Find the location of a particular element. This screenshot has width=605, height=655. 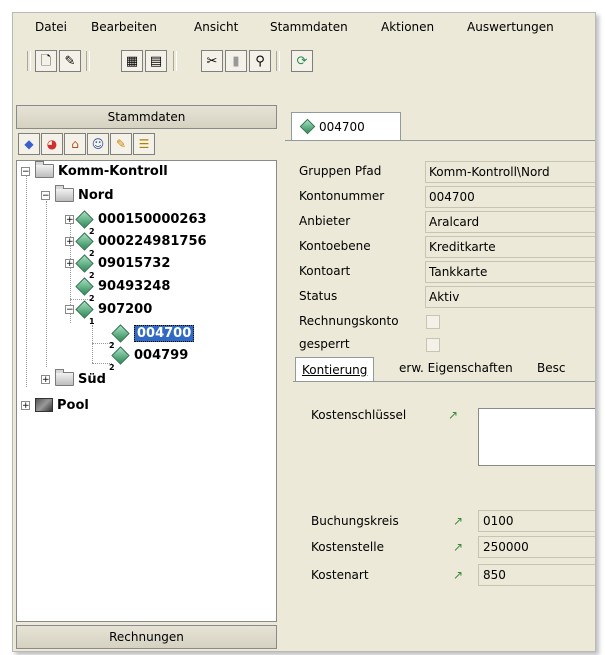

label-buchungskreis: Buchungskreis is located at coordinates (355, 521).